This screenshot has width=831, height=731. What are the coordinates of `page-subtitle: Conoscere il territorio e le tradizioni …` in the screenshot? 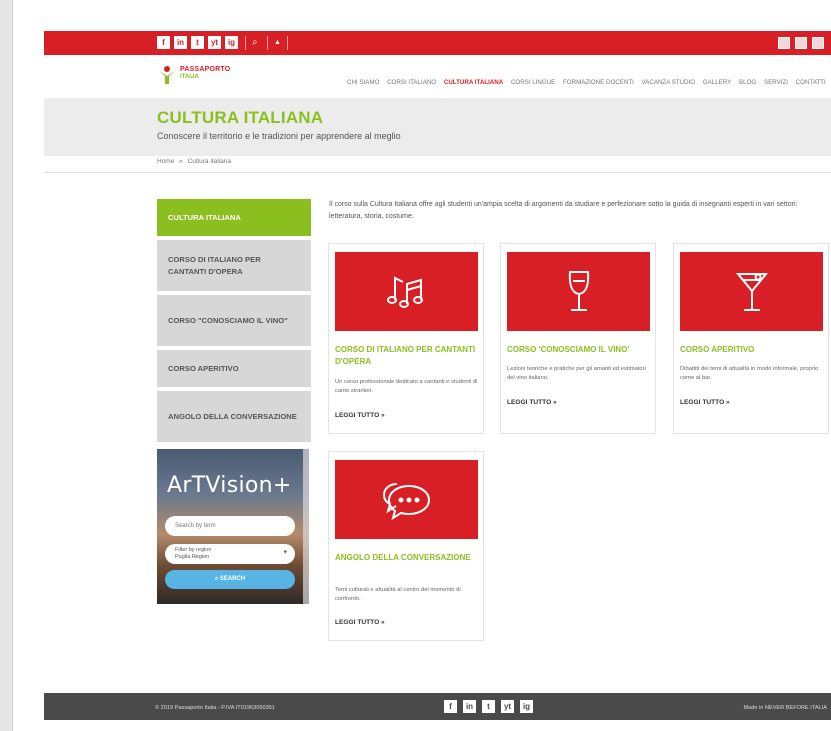 It's located at (279, 136).